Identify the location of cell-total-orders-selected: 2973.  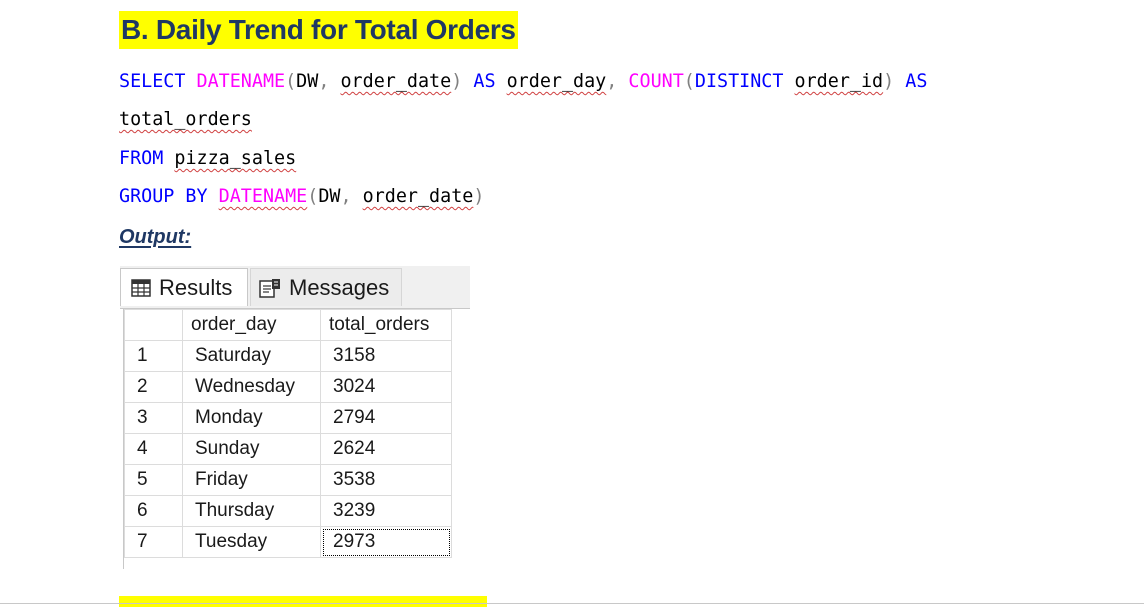
(386, 542).